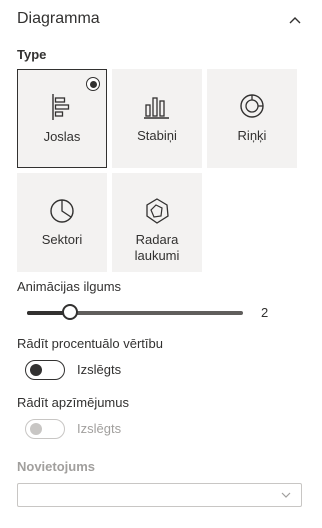 Image resolution: width=322 pixels, height=528 pixels. What do you see at coordinates (93, 84) in the screenshot?
I see `selected-radio-icon` at bounding box center [93, 84].